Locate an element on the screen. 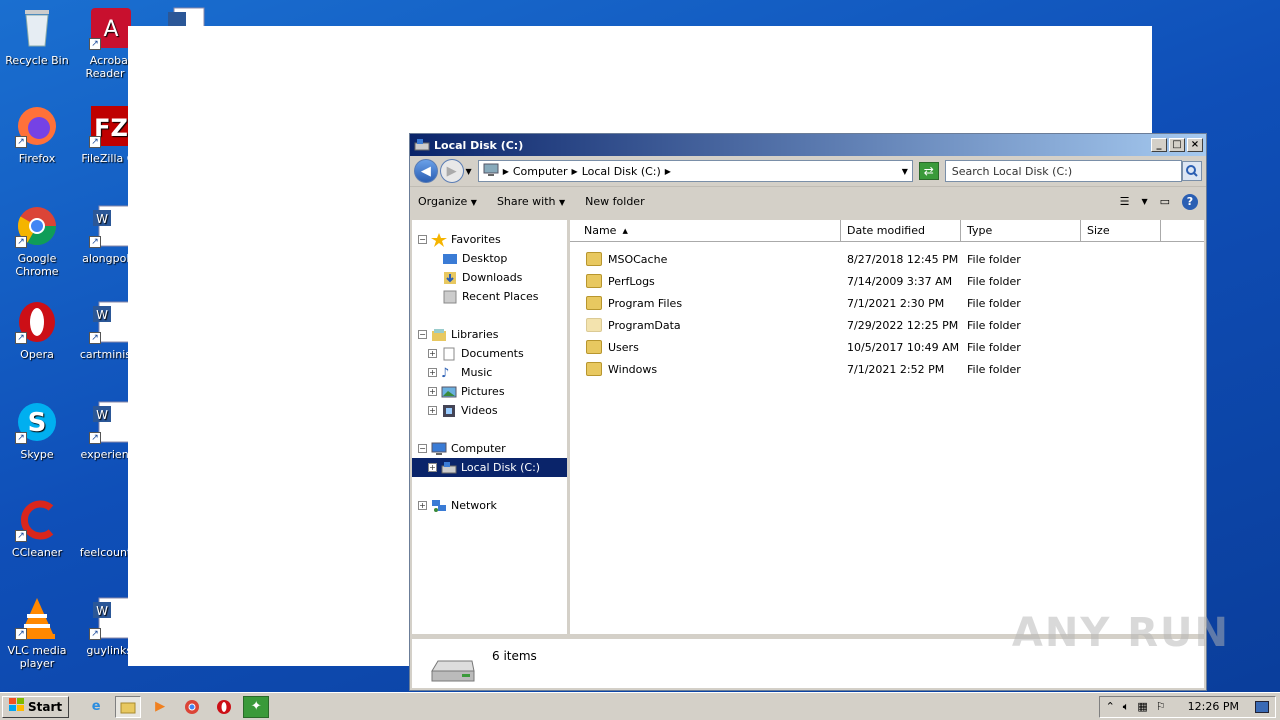 This screenshot has height=720, width=1280. column-header-date: Date modified is located at coordinates (901, 230).